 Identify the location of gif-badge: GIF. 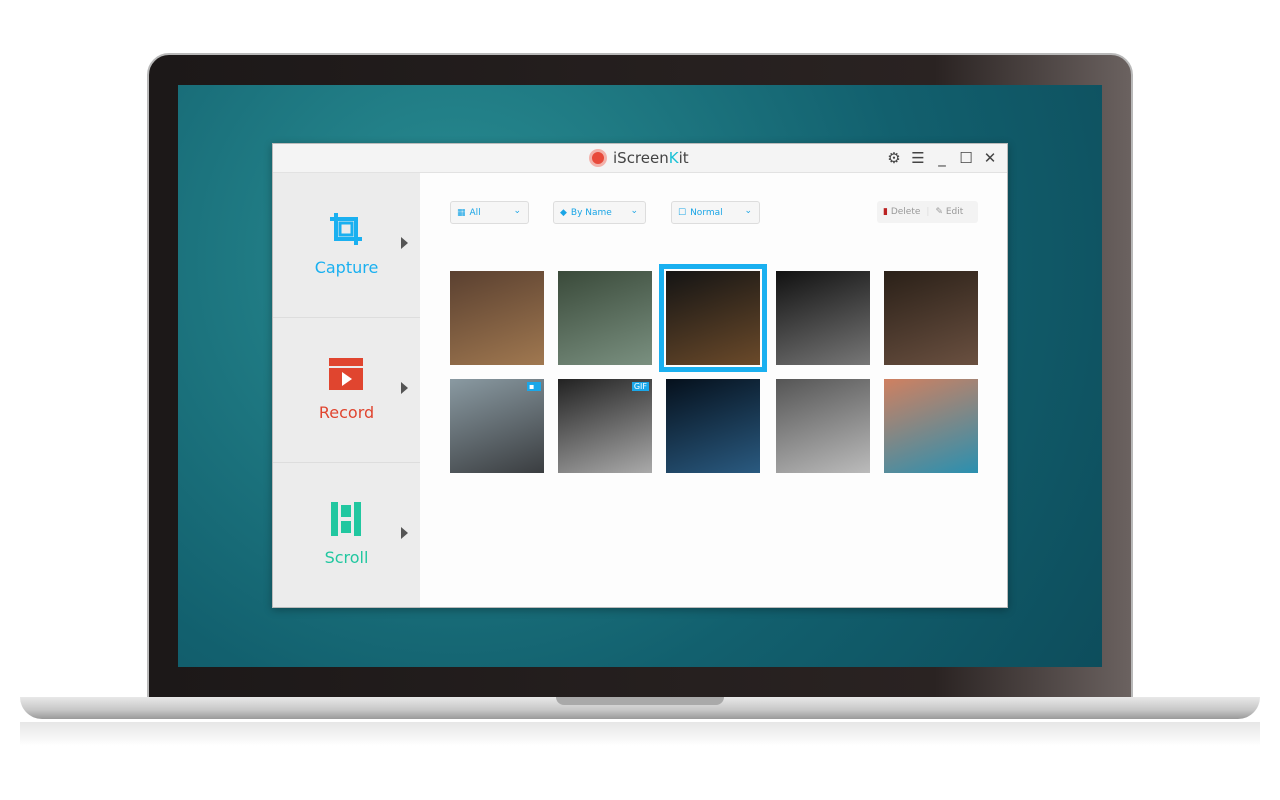
(640, 386).